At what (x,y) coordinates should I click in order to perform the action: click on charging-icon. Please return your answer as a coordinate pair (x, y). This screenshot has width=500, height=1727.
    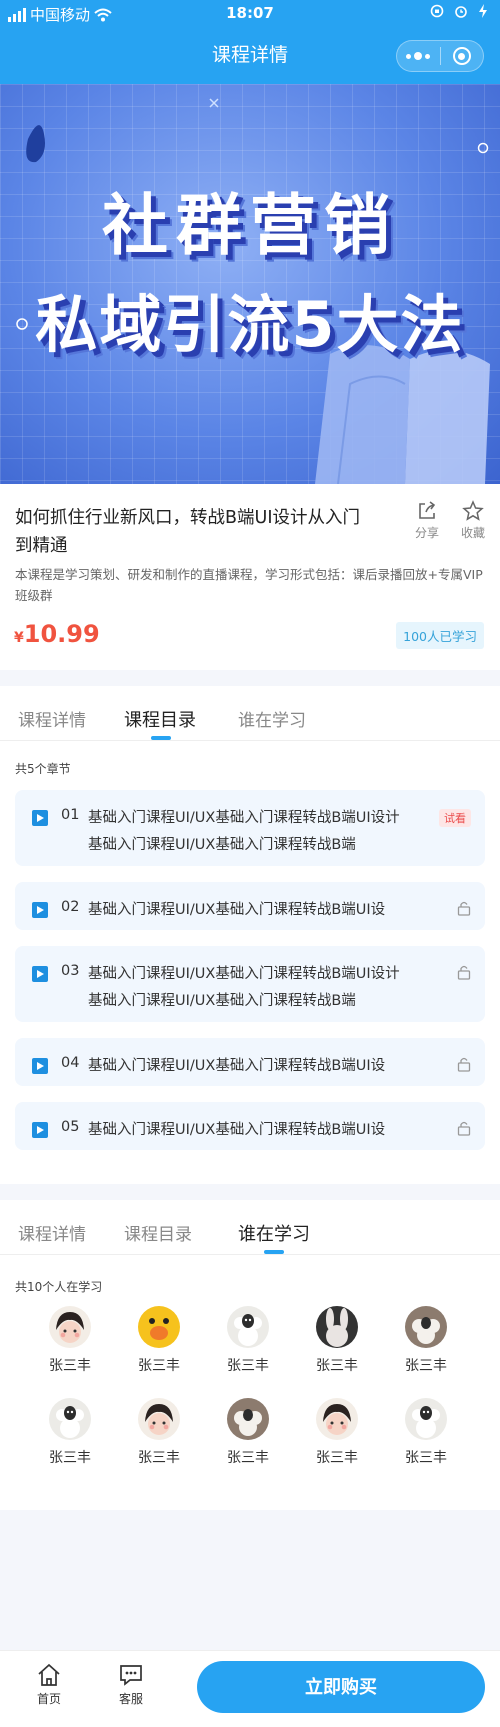
    Looking at the image, I should click on (483, 11).